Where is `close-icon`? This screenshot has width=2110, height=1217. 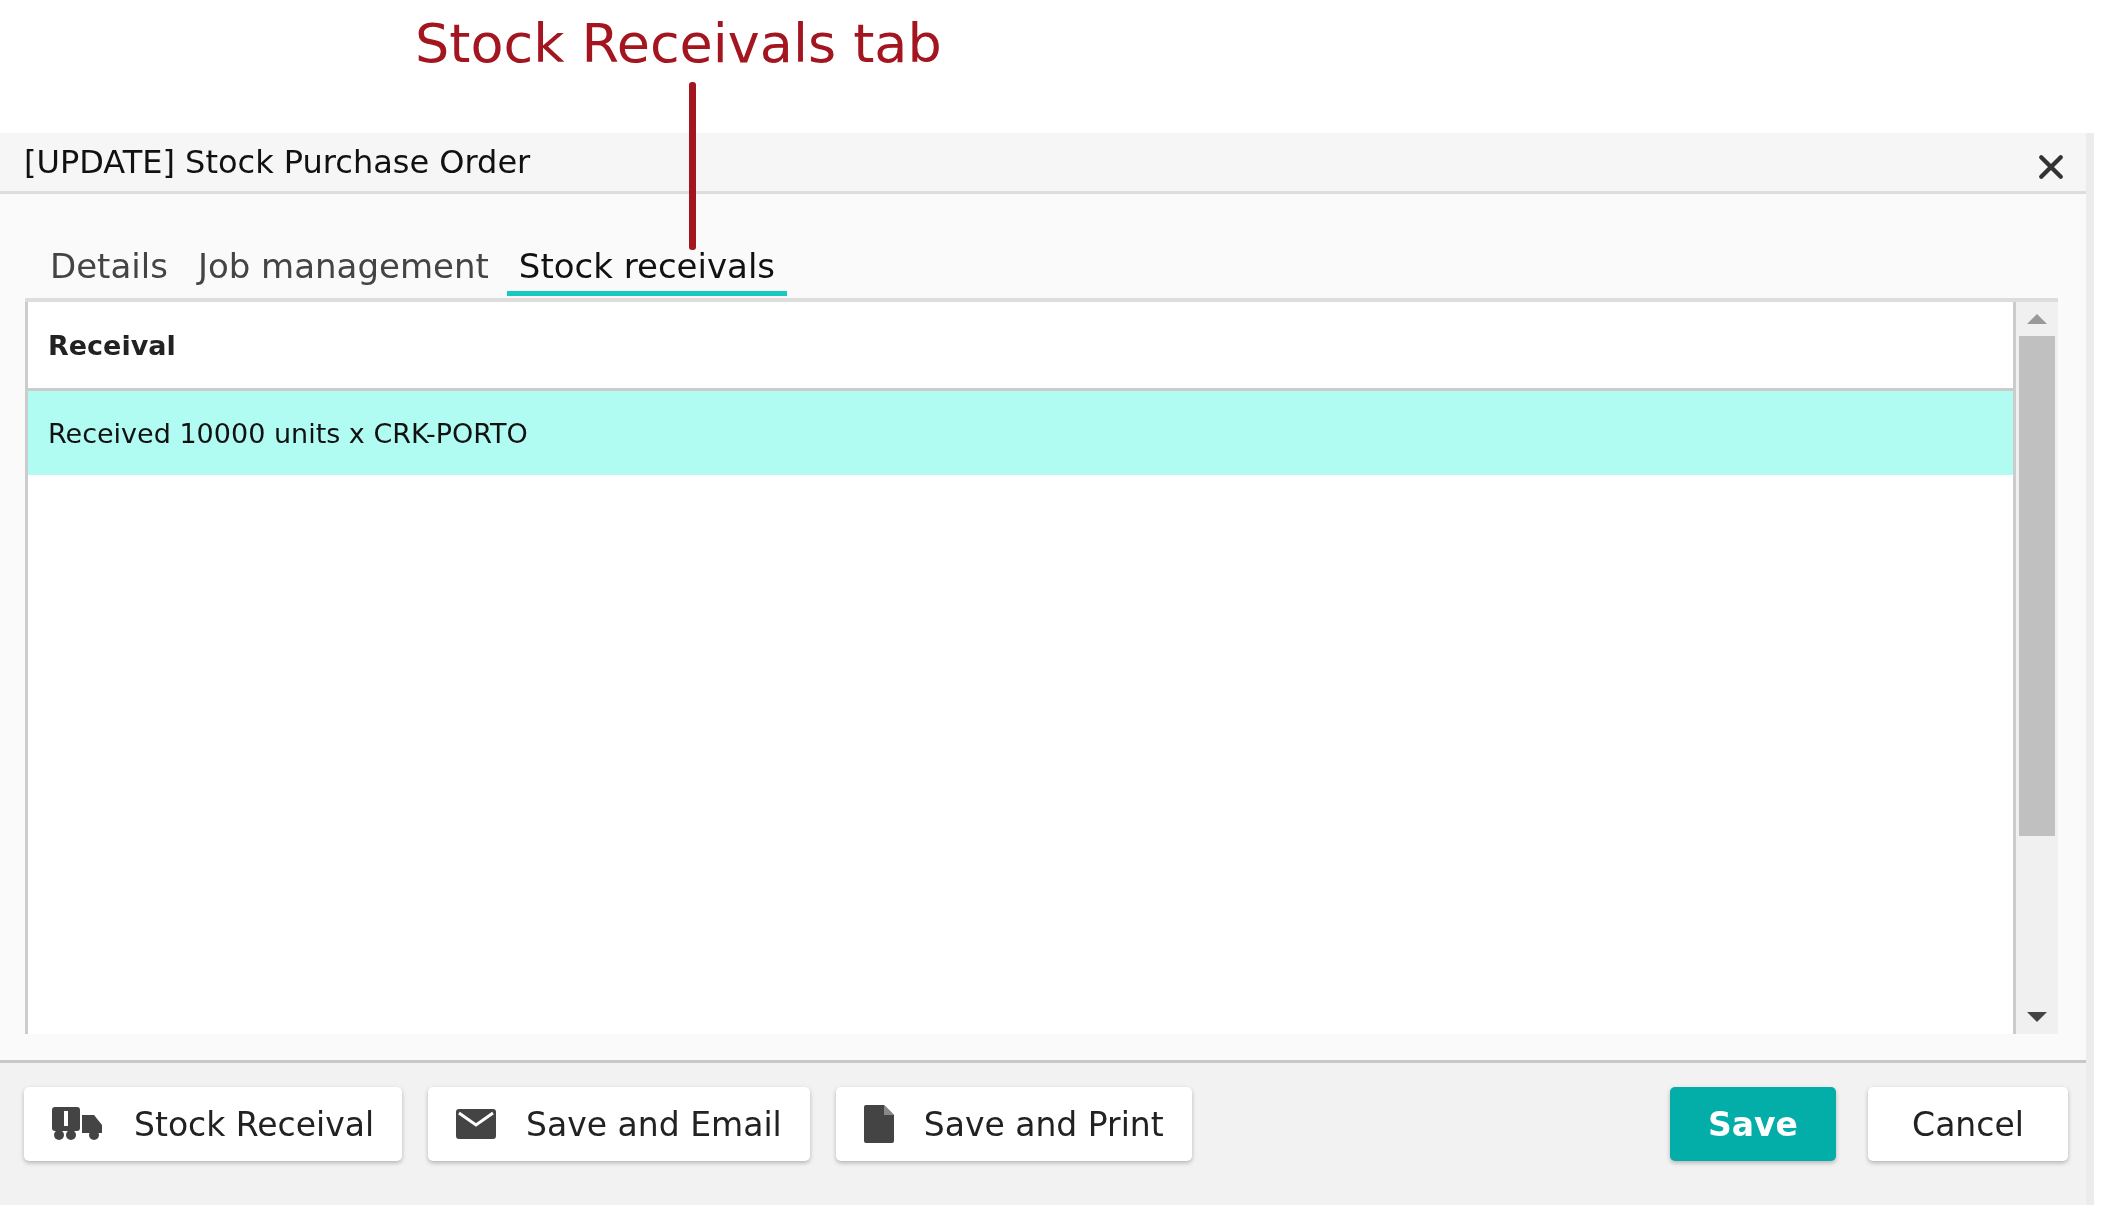 close-icon is located at coordinates (2051, 167).